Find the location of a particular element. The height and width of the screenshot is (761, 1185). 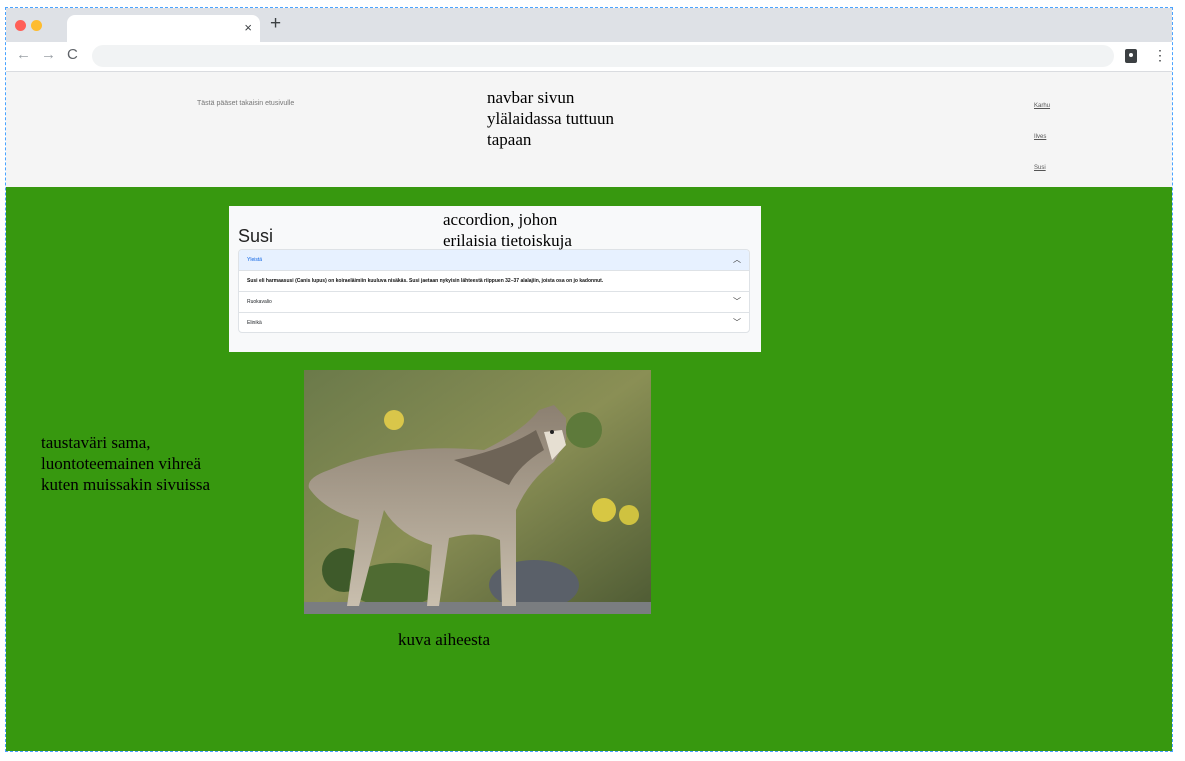

back-icon: ← is located at coordinates (23, 54).